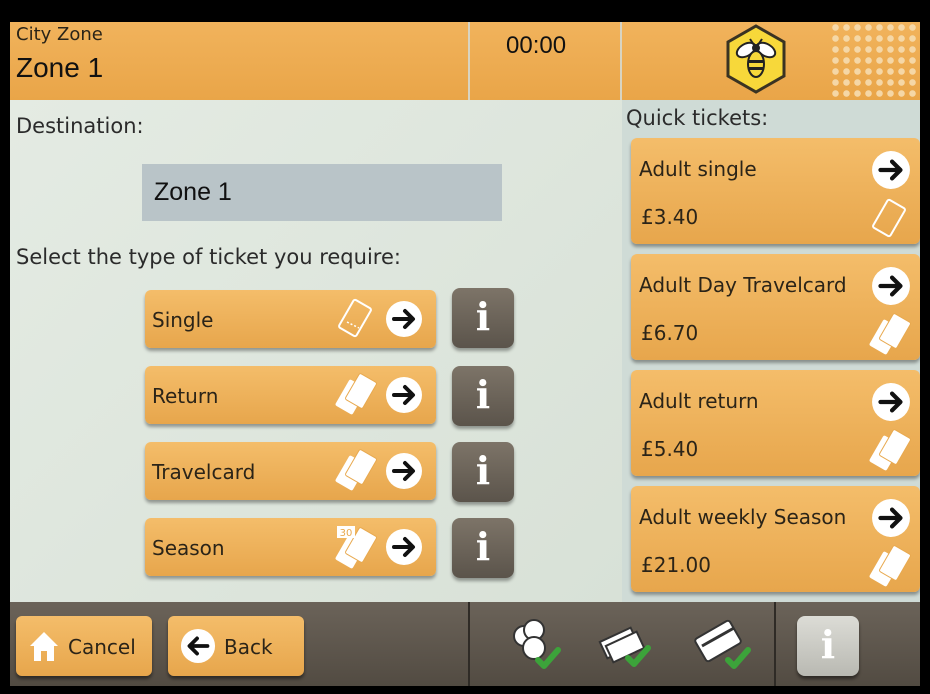 Image resolution: width=930 pixels, height=694 pixels. What do you see at coordinates (346, 533) in the screenshot?
I see `season-badge: 30` at bounding box center [346, 533].